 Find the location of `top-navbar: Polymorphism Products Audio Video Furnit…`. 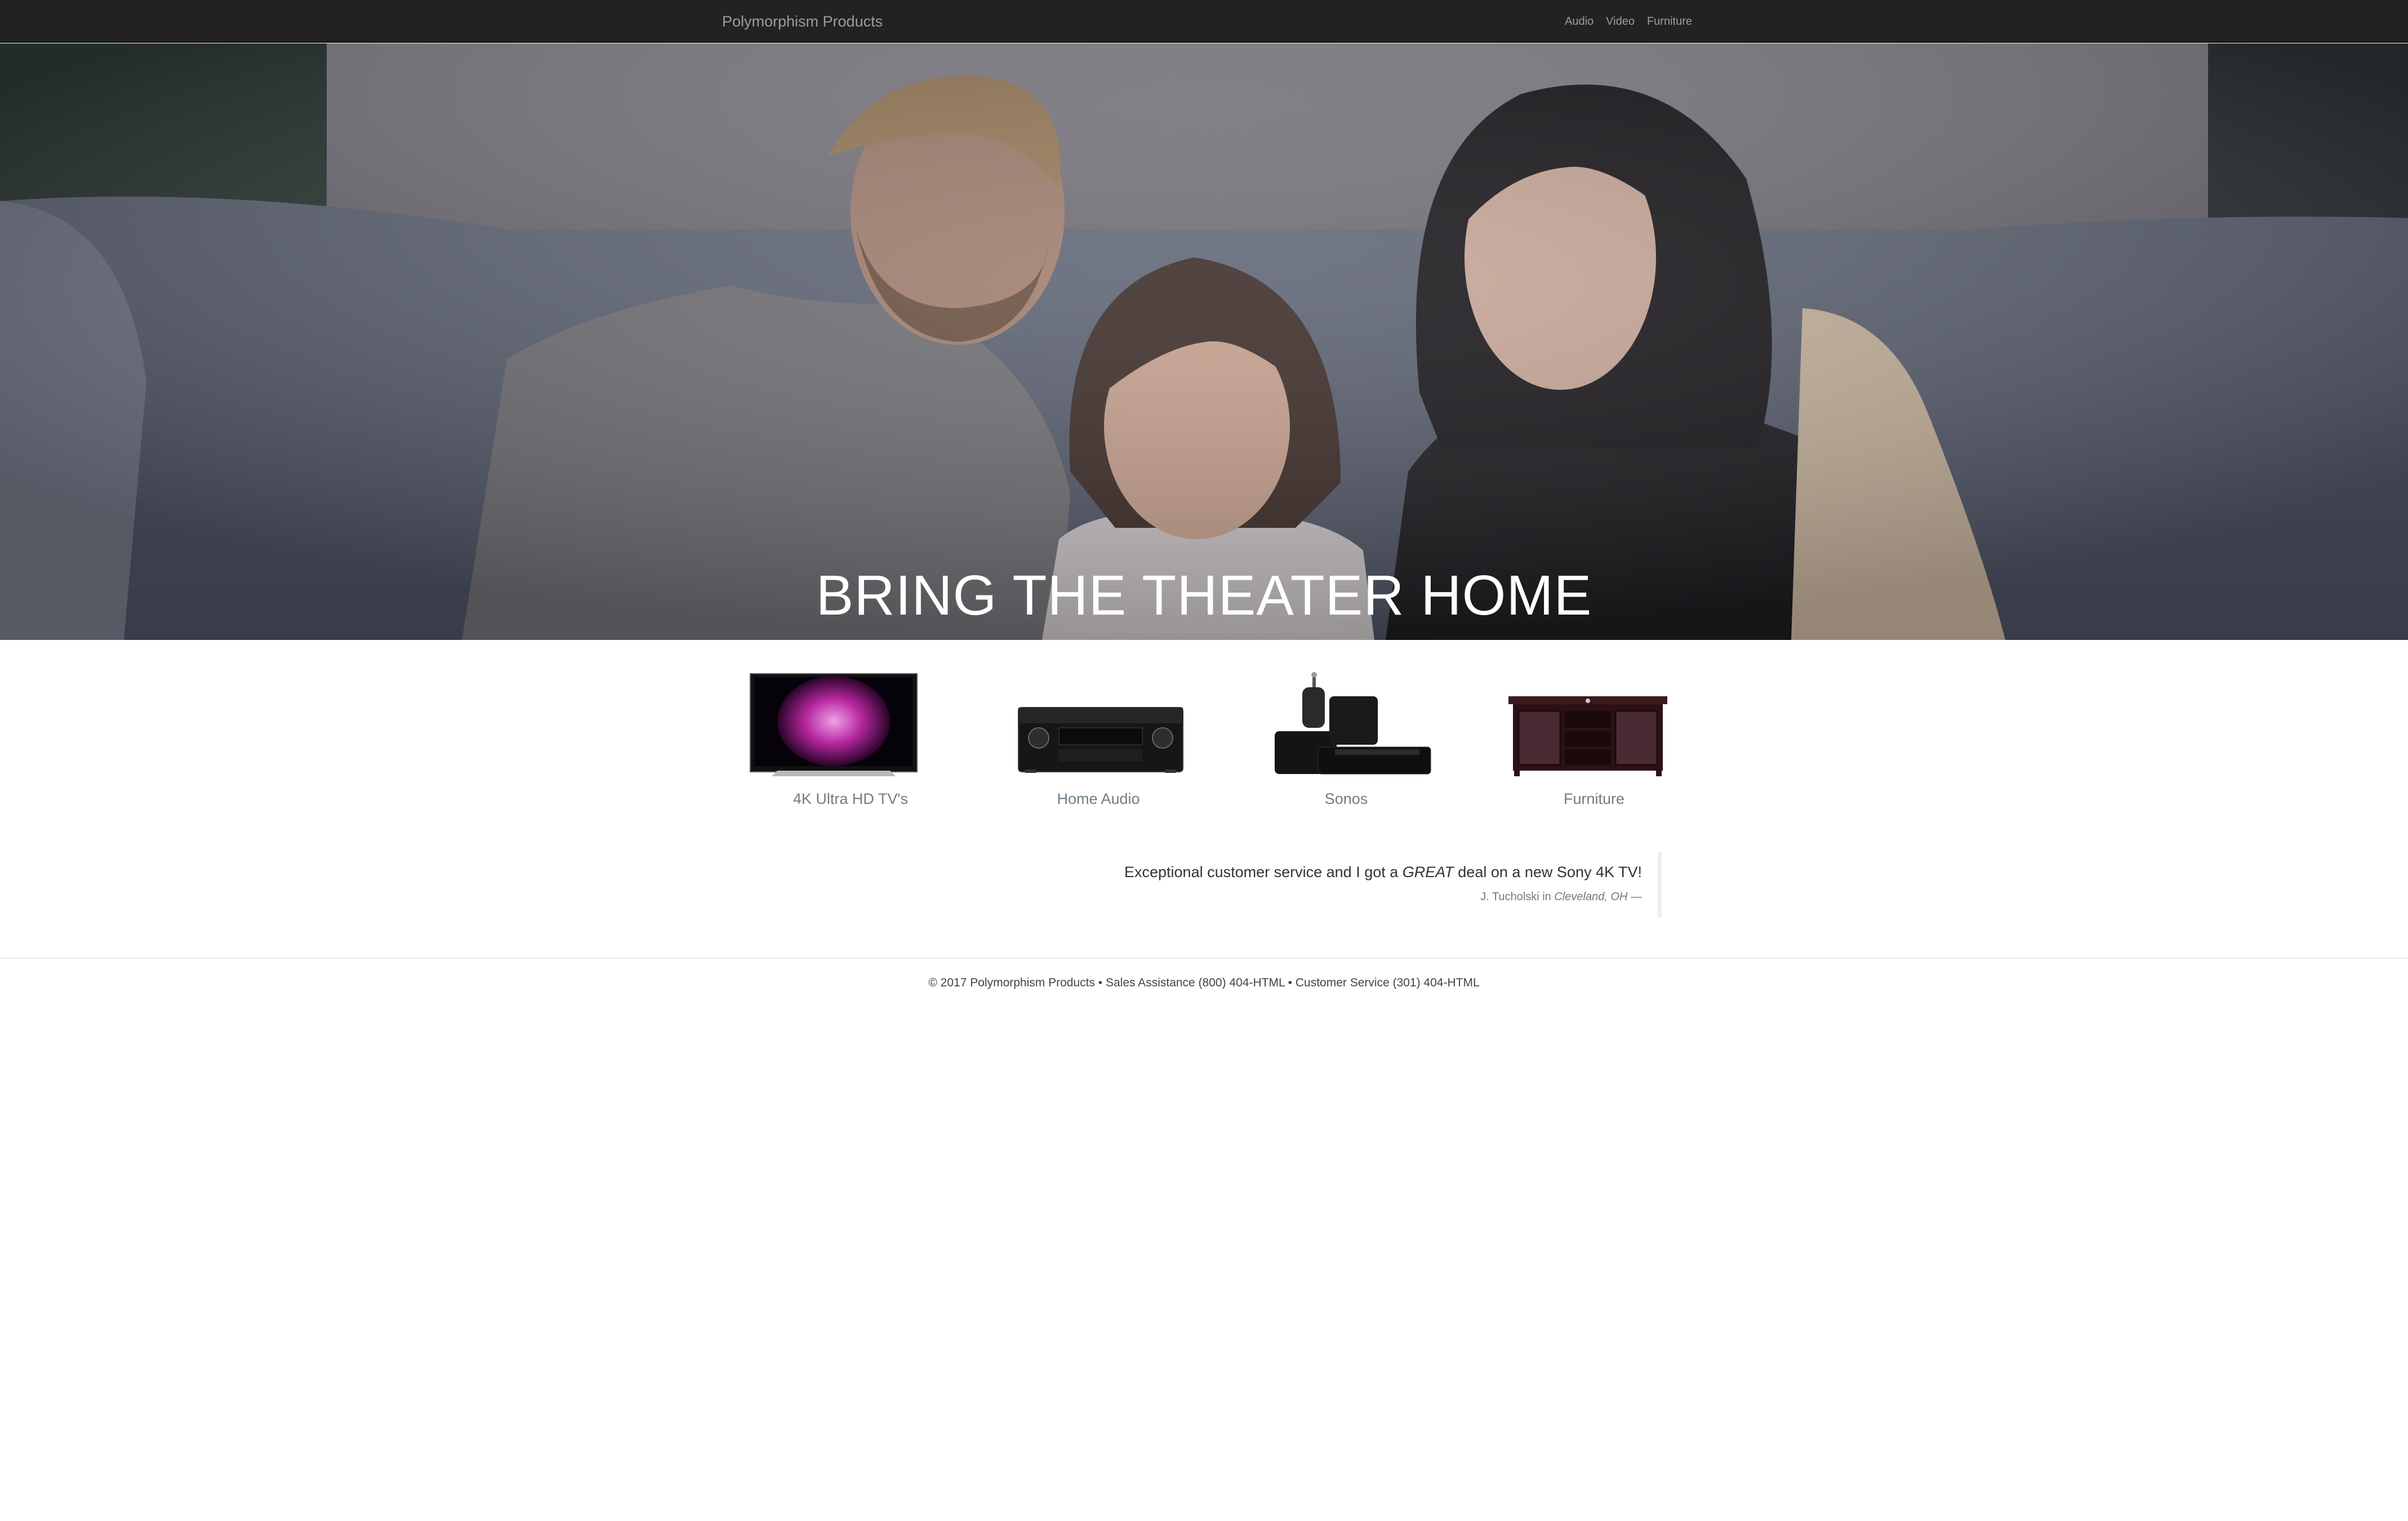

top-navbar: Polymorphism Products Audio Video Furnit… is located at coordinates (1204, 21).